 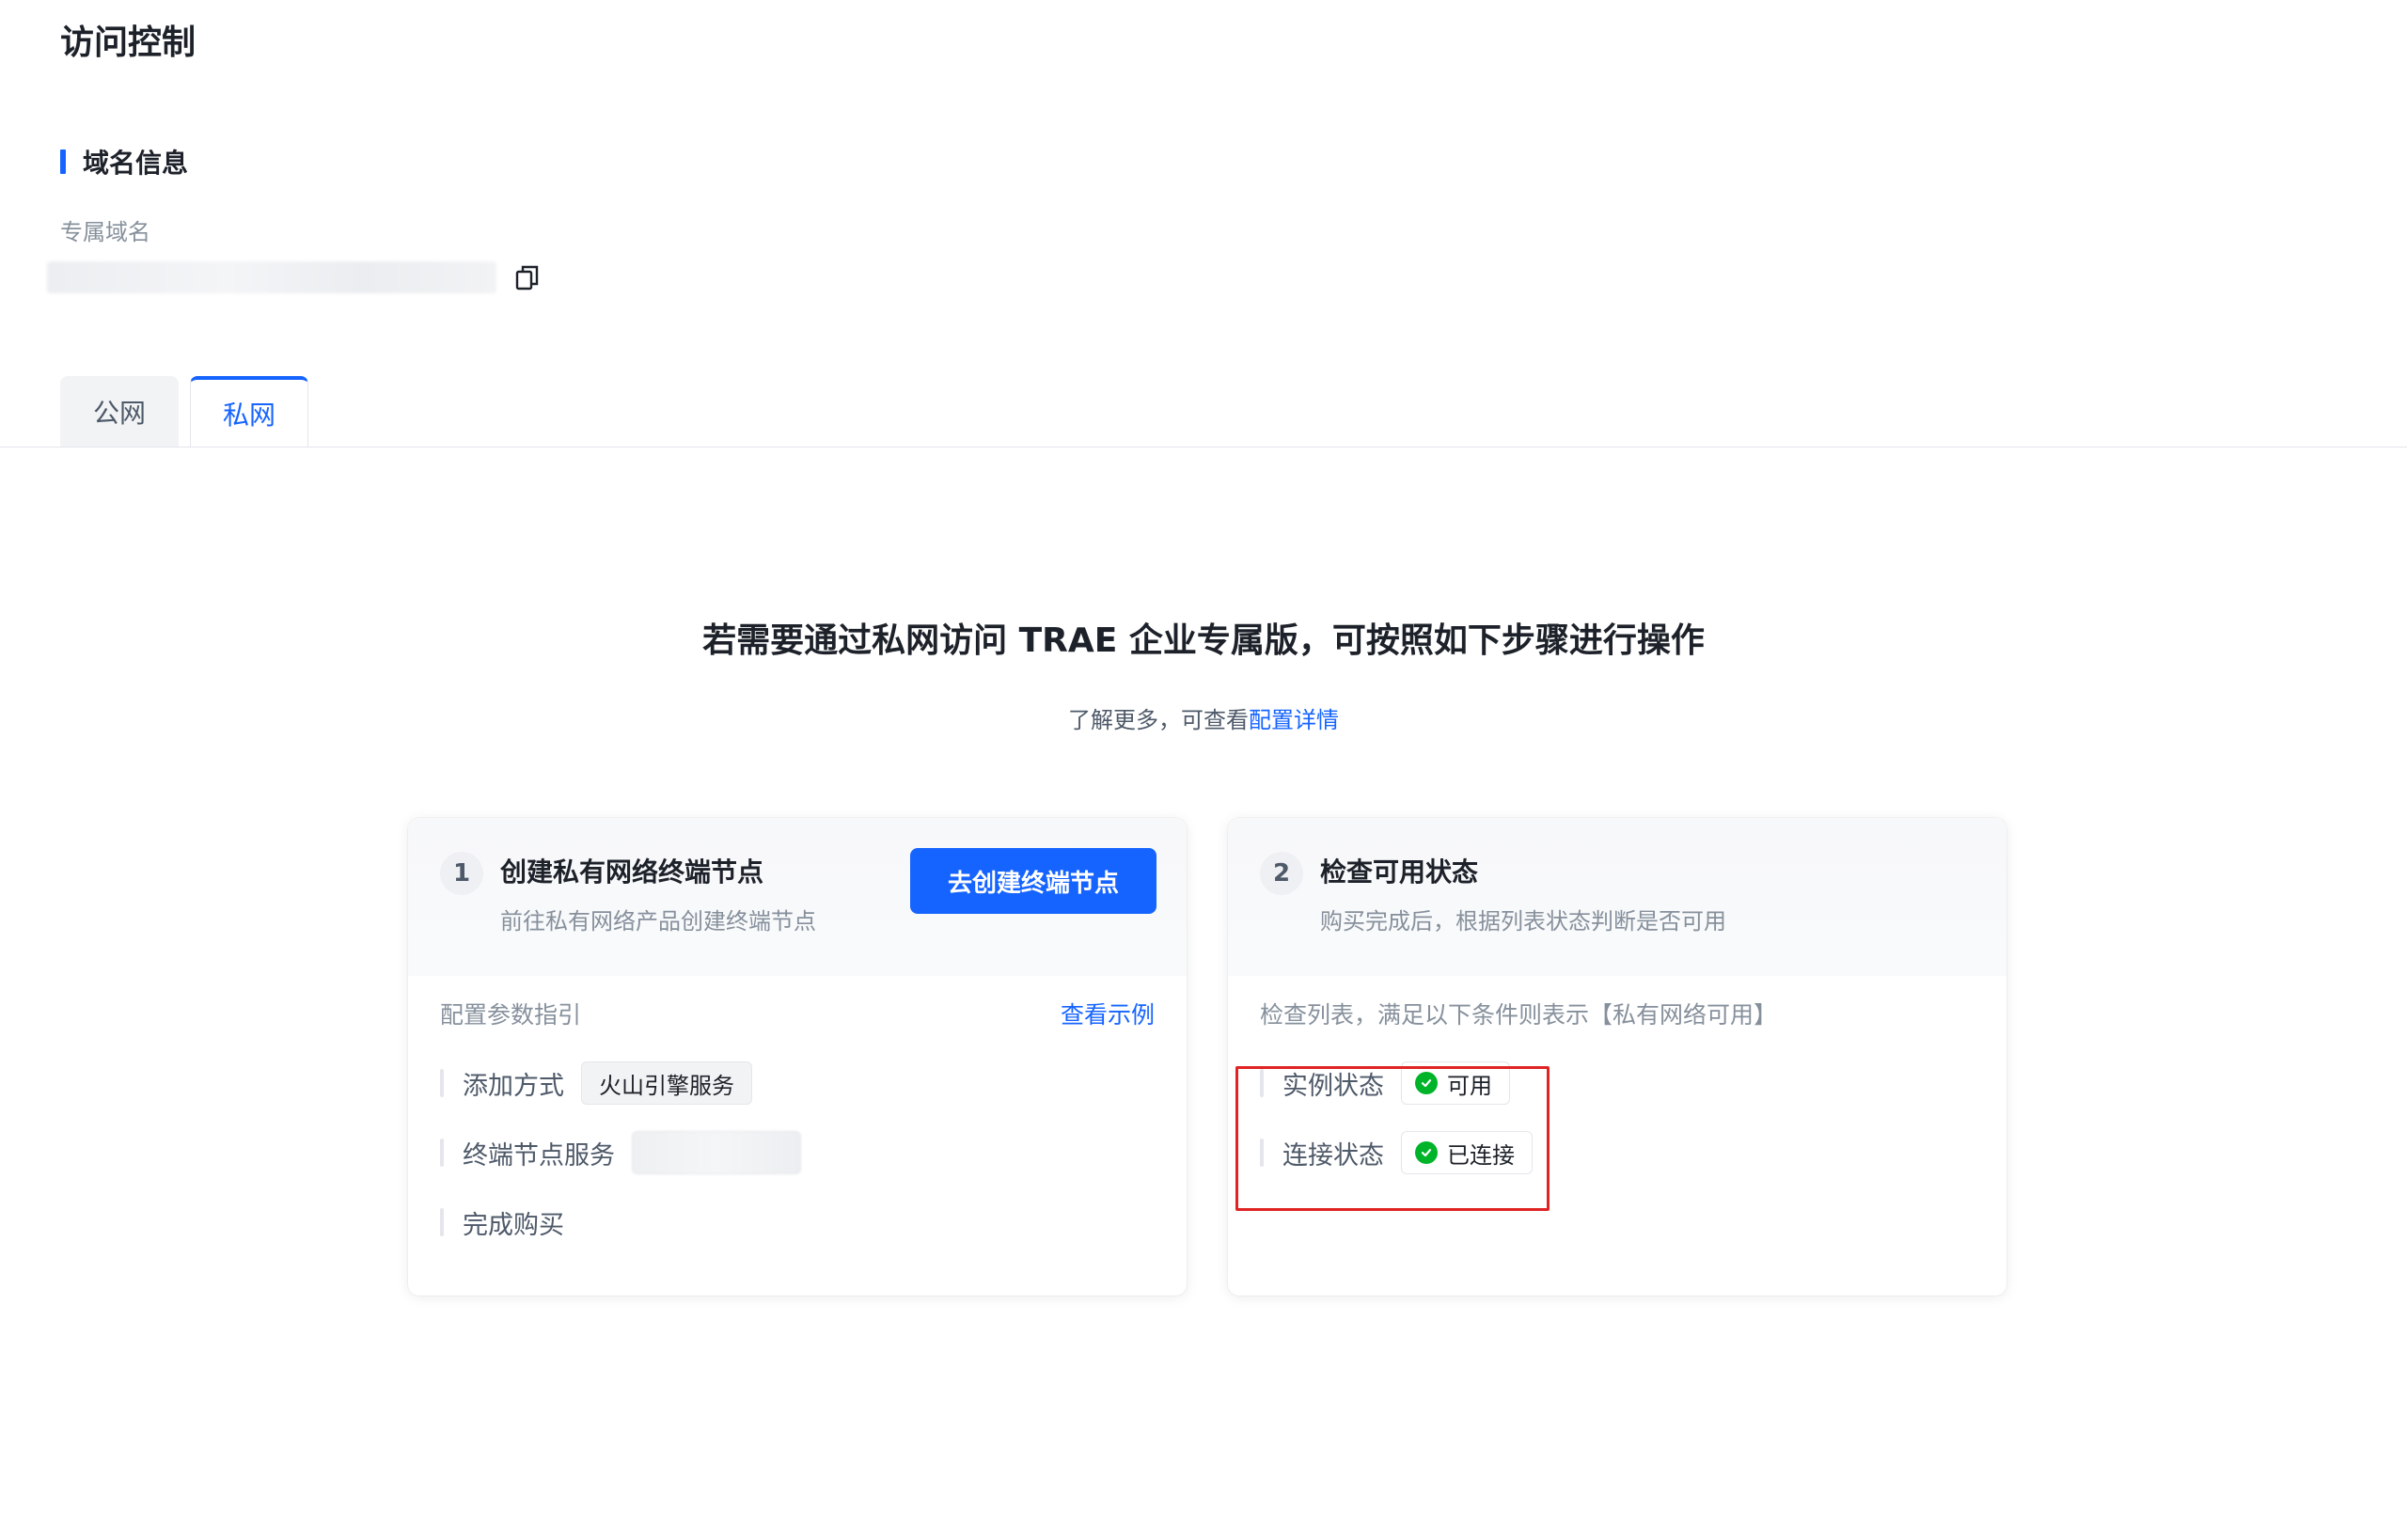 I want to click on param-row-add-method: 添加方式 火山引擎服务, so click(x=596, y=1083).